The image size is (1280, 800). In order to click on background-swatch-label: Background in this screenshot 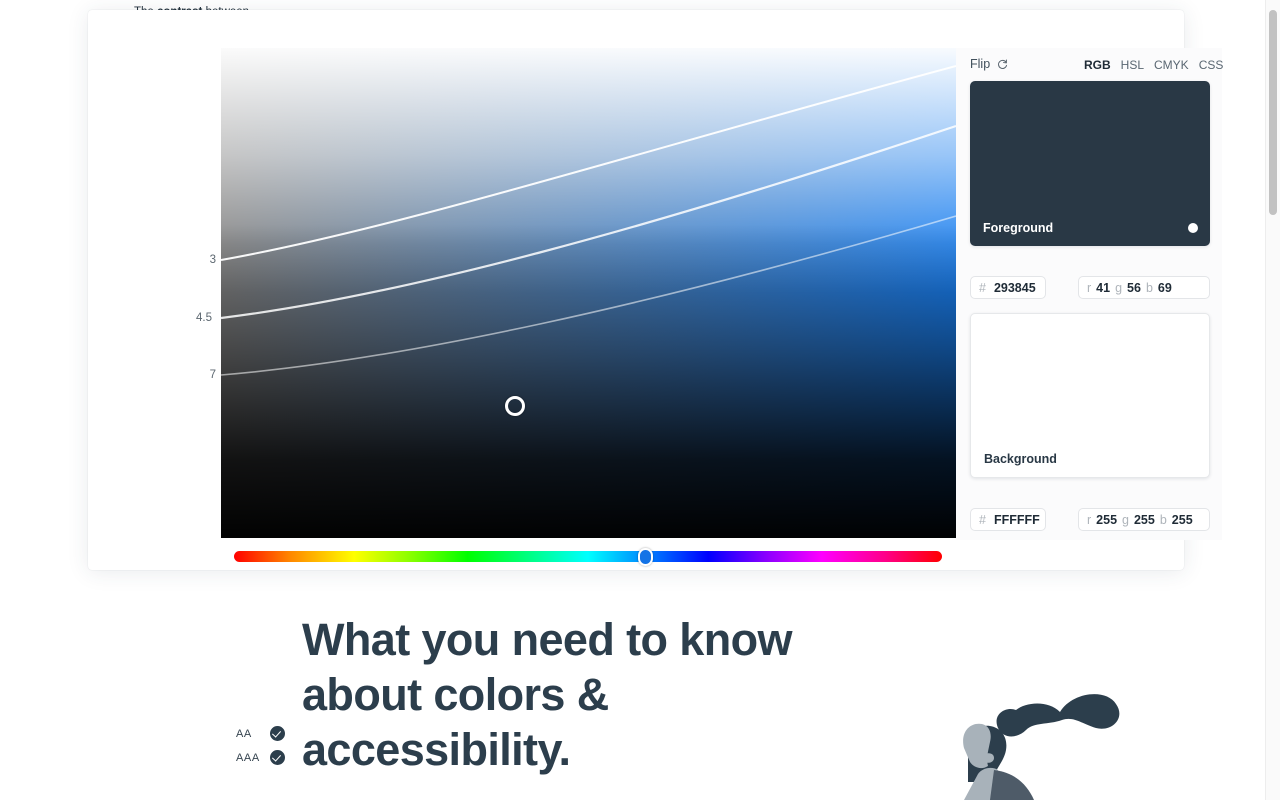, I will do `click(1020, 459)`.